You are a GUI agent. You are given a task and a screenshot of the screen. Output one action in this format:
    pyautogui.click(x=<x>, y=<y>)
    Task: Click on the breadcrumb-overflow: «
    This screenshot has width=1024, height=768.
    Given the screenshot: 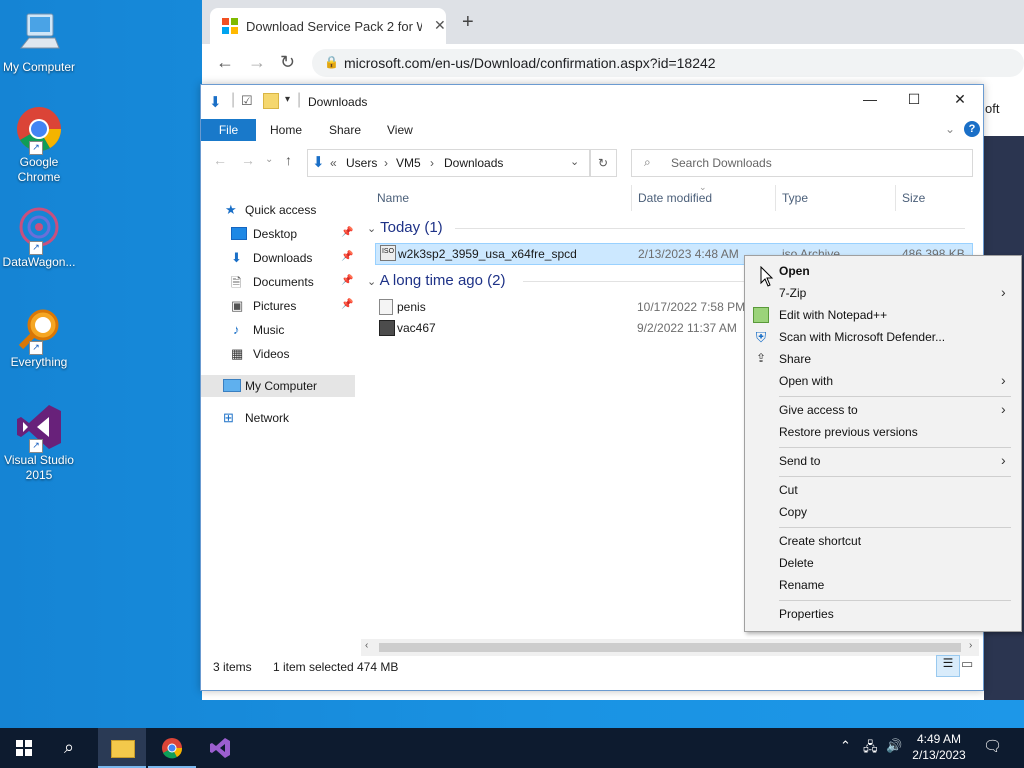 What is the action you would take?
    pyautogui.click(x=333, y=163)
    